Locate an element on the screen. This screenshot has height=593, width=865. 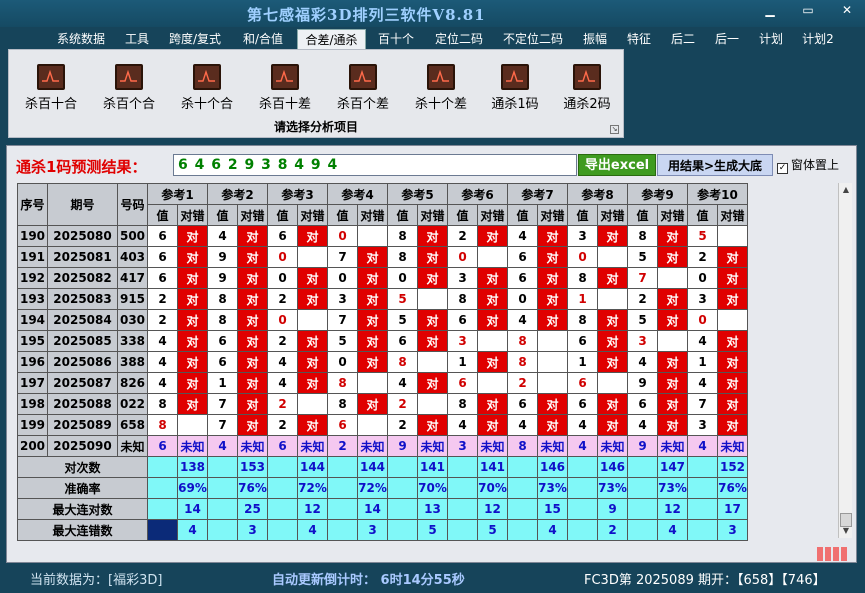
ribbon-button-sha-shi-ge-he: 杀十个合 is located at coordinates (207, 88).